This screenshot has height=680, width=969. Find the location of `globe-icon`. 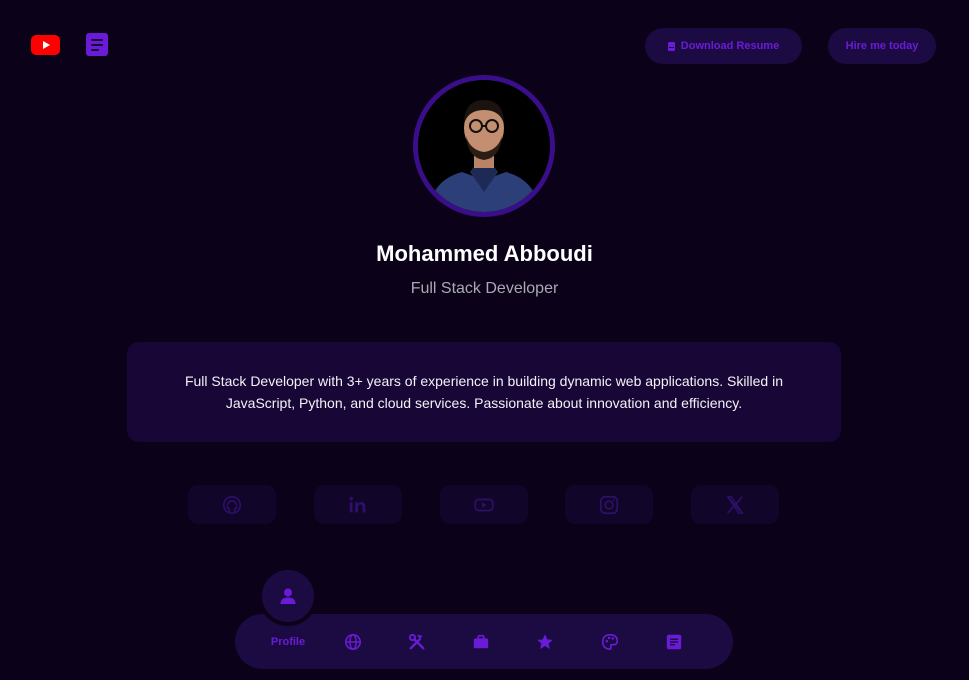

globe-icon is located at coordinates (353, 641).